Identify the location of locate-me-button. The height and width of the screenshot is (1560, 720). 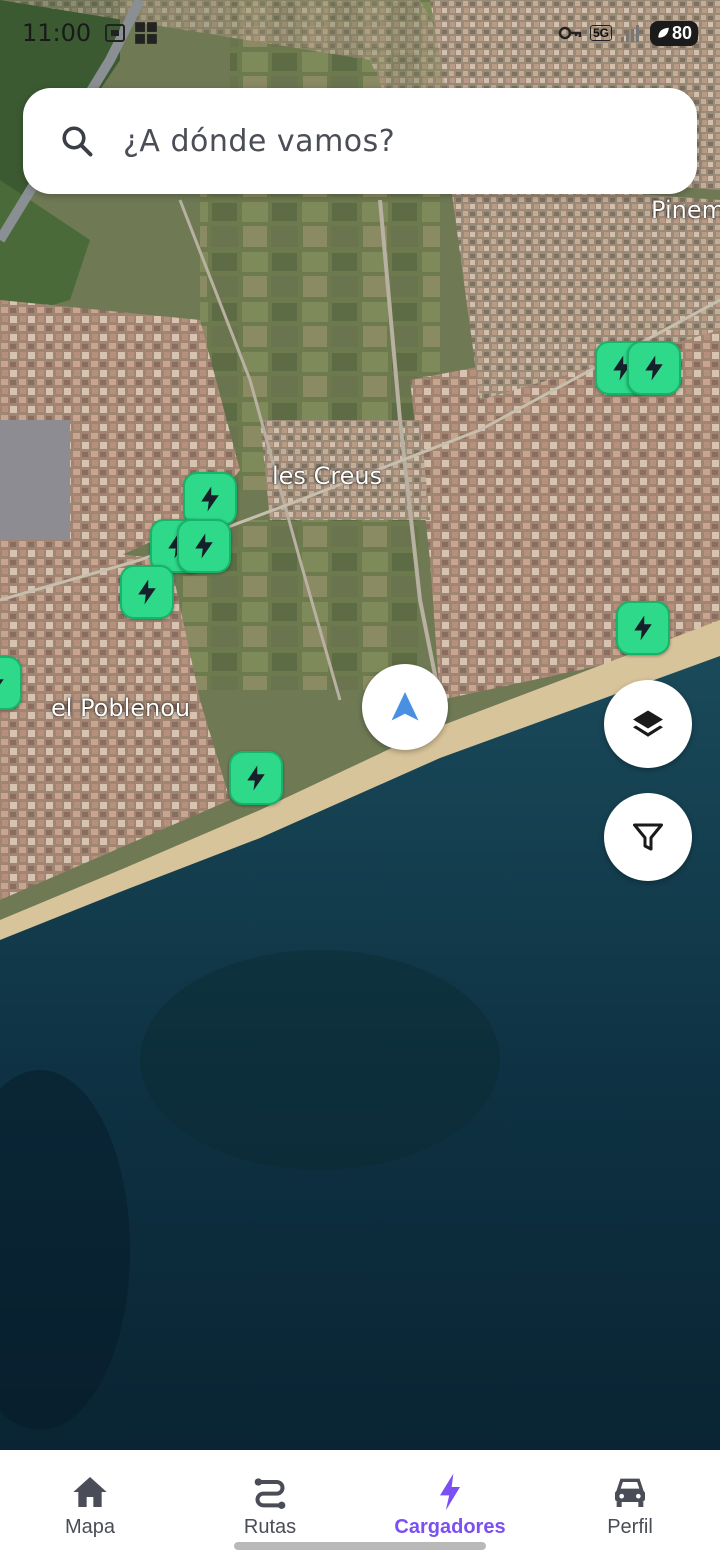
(405, 707).